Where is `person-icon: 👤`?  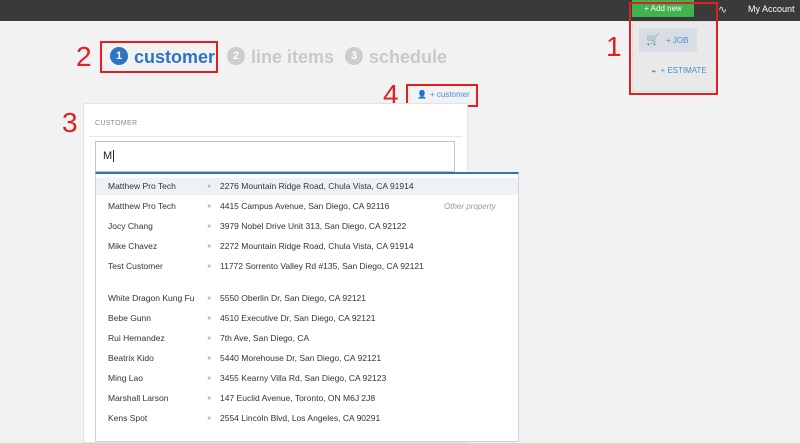 person-icon: 👤 is located at coordinates (422, 94).